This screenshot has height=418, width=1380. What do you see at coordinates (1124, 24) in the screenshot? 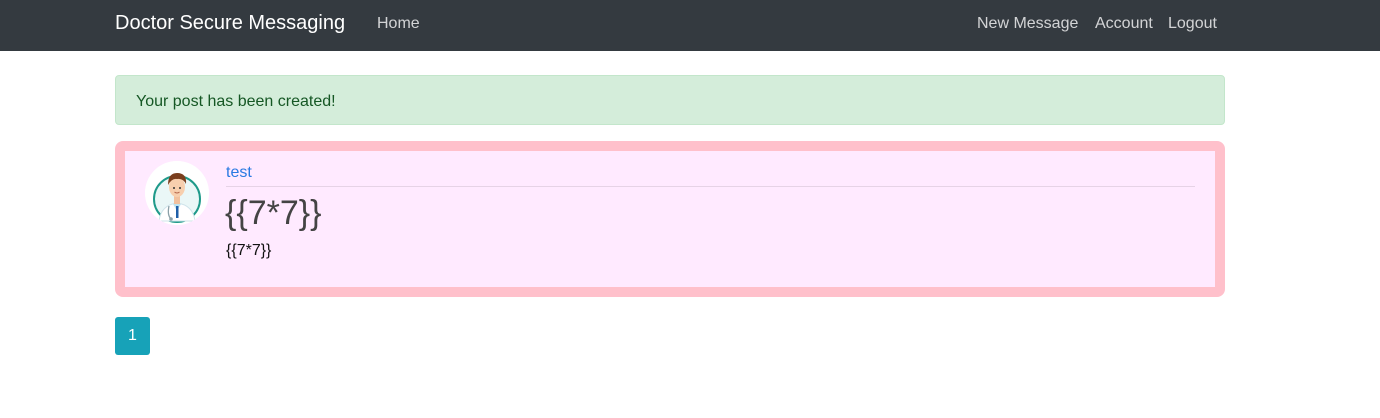
I see `nav-account-link: Account` at bounding box center [1124, 24].